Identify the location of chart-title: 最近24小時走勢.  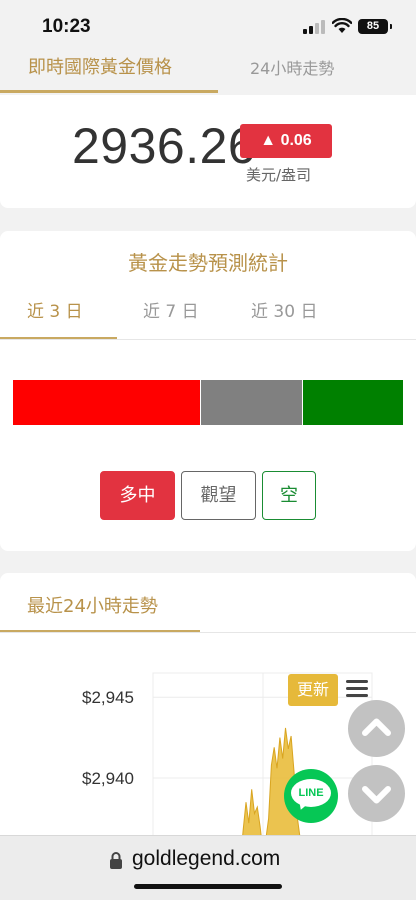
(92, 606).